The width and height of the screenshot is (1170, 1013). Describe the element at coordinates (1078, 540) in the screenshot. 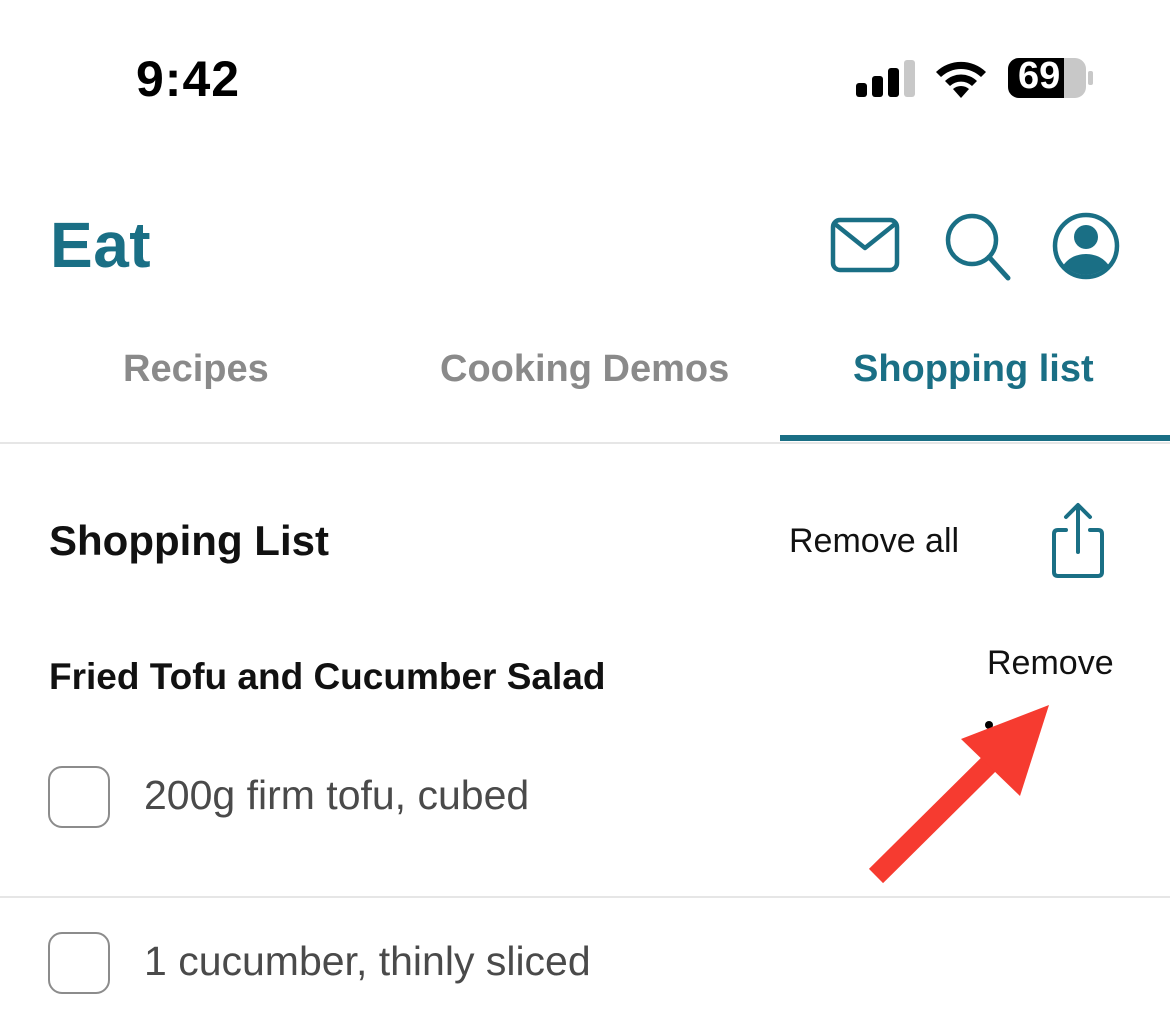

I see `share-icon` at that location.